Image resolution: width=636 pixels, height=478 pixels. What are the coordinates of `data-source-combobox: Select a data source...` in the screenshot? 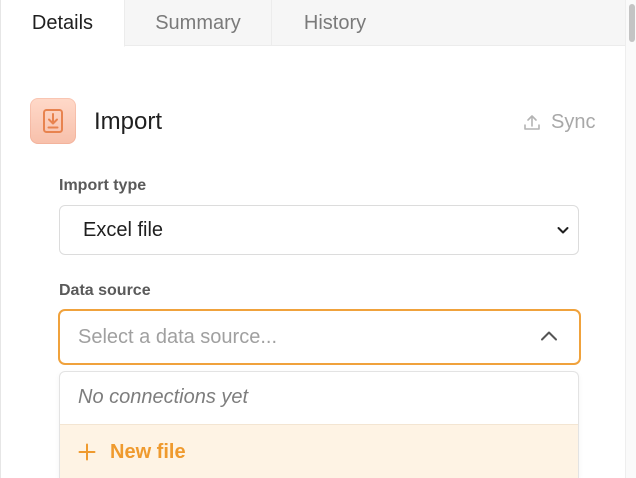 It's located at (319, 337).